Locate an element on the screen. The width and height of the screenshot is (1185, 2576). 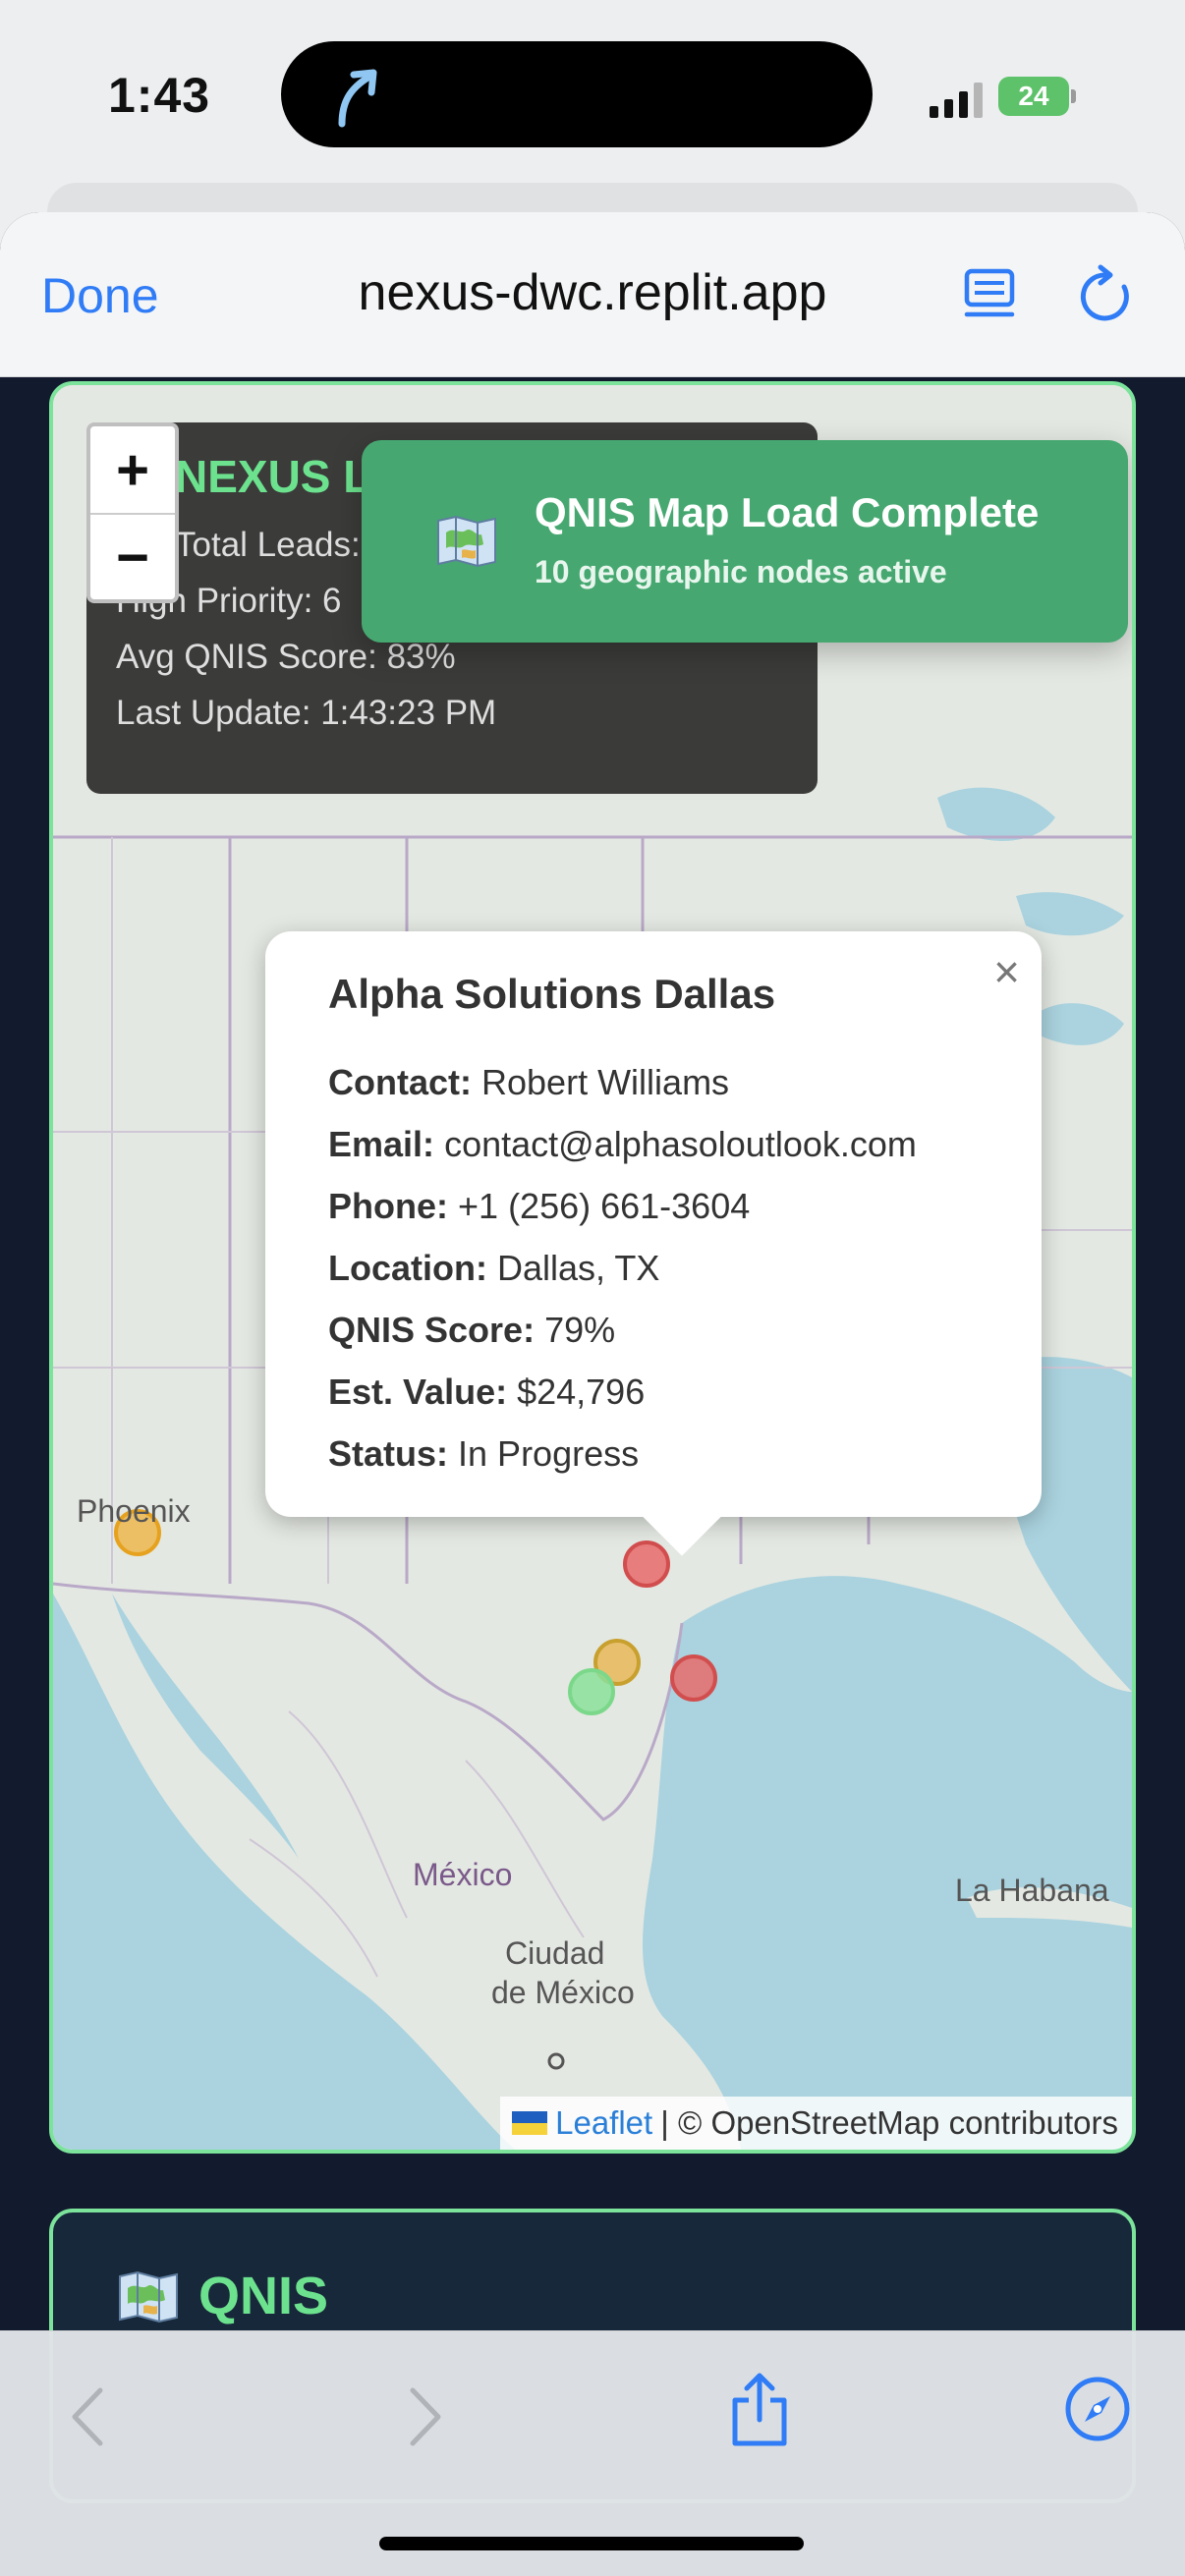
popup-row-est-value: Est. Value: $24,796 is located at coordinates (487, 1392).